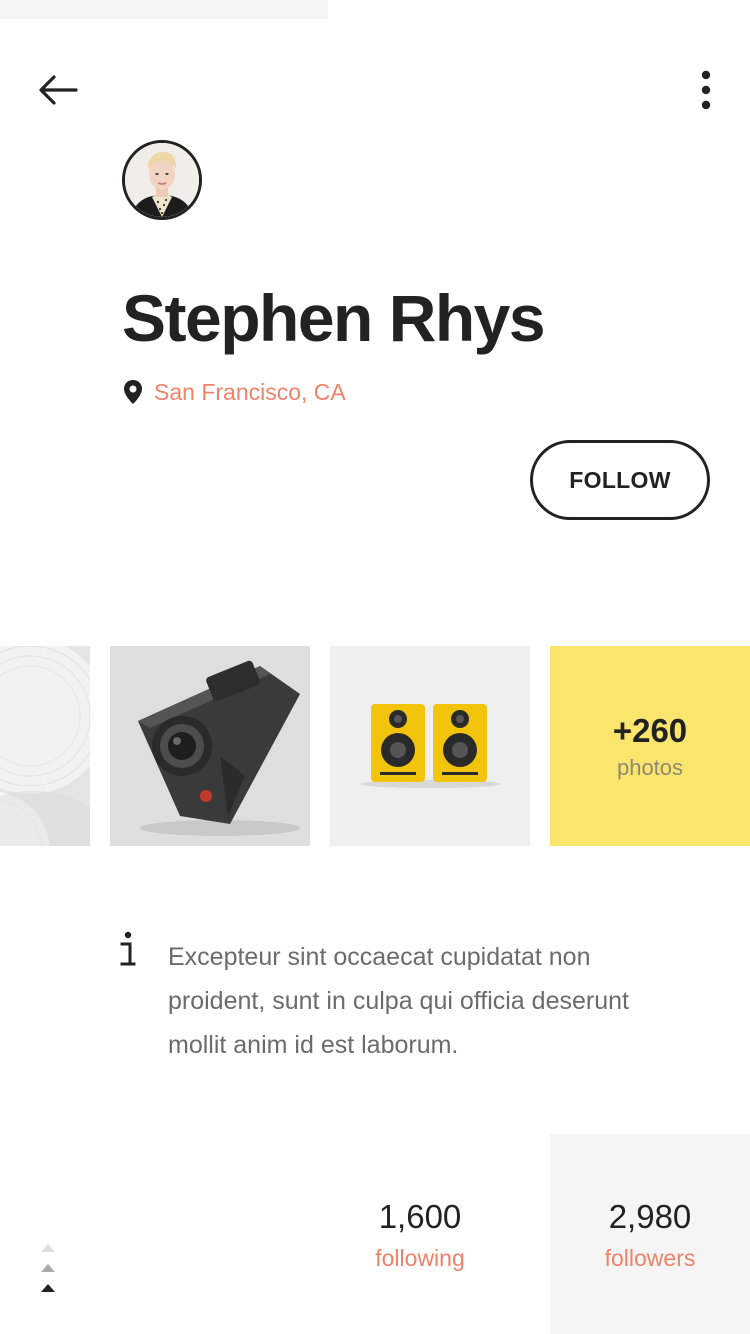 The height and width of the screenshot is (1334, 750). I want to click on gallery-photo-camera, so click(210, 746).